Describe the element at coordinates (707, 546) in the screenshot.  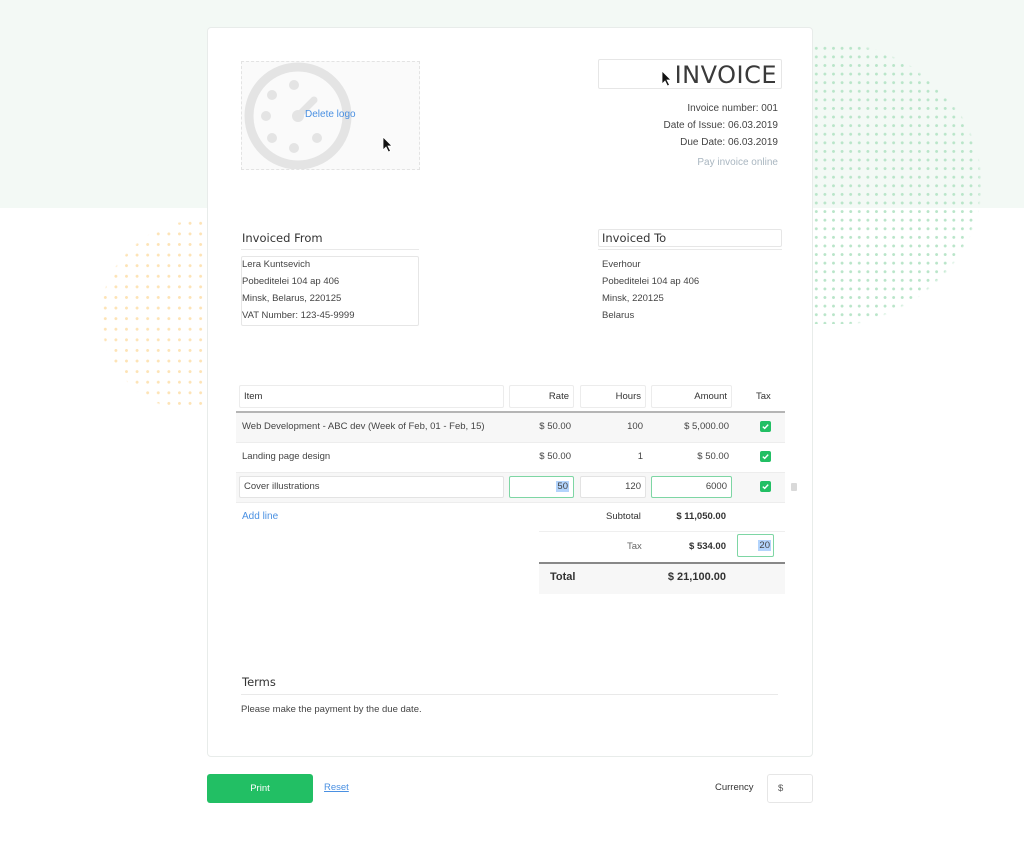
I see `tax-value: $ 534.00` at that location.